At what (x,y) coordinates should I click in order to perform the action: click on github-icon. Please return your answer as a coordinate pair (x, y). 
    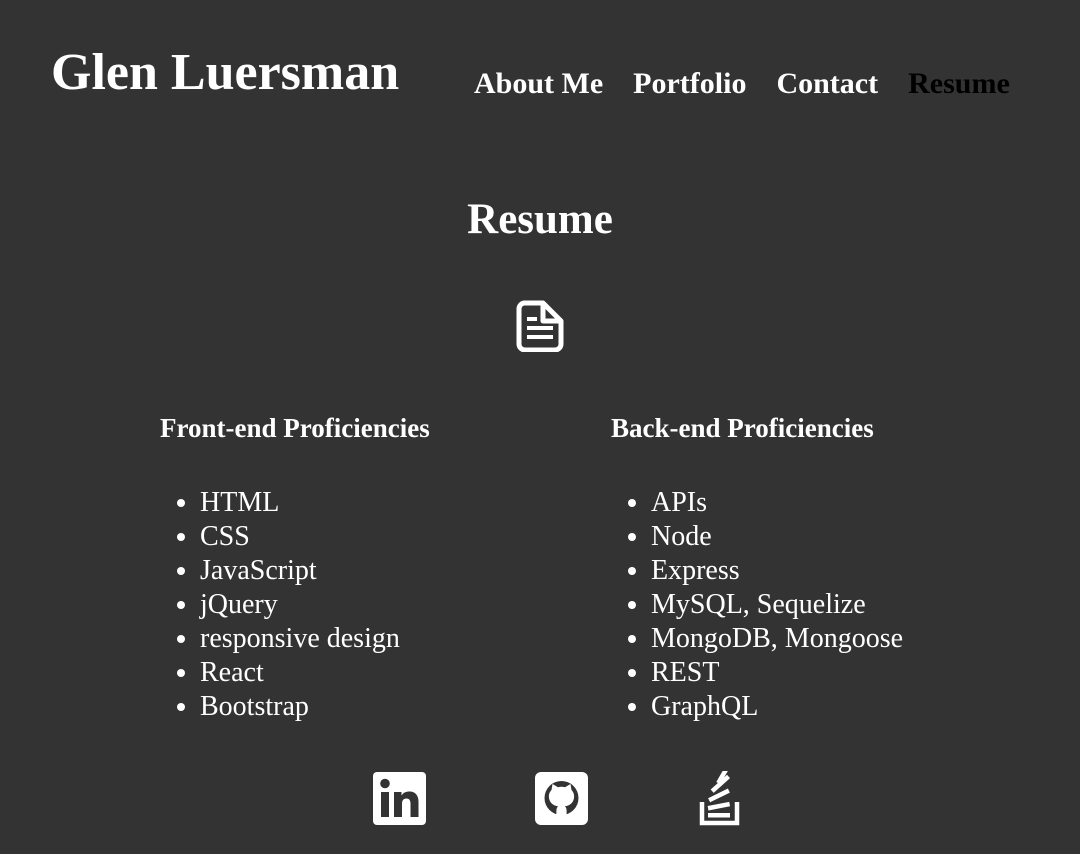
    Looking at the image, I should click on (561, 798).